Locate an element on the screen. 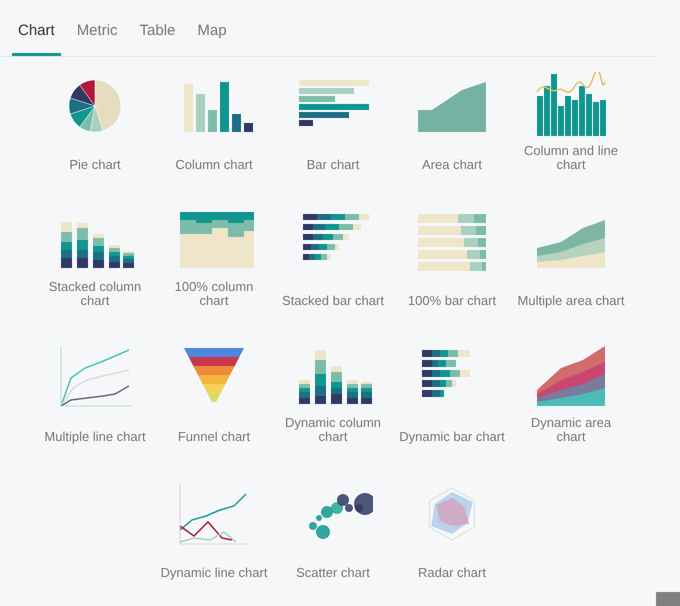  chart-type-tile: Column and line chart is located at coordinates (571, 138).